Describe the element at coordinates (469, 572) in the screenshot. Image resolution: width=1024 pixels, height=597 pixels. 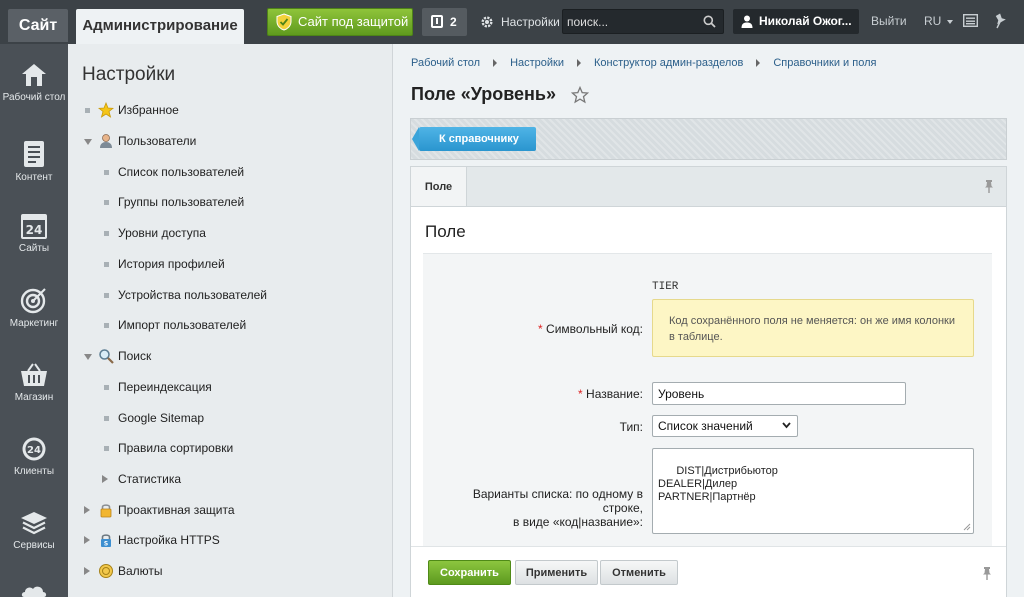
I see `save-button: Сохранить` at that location.